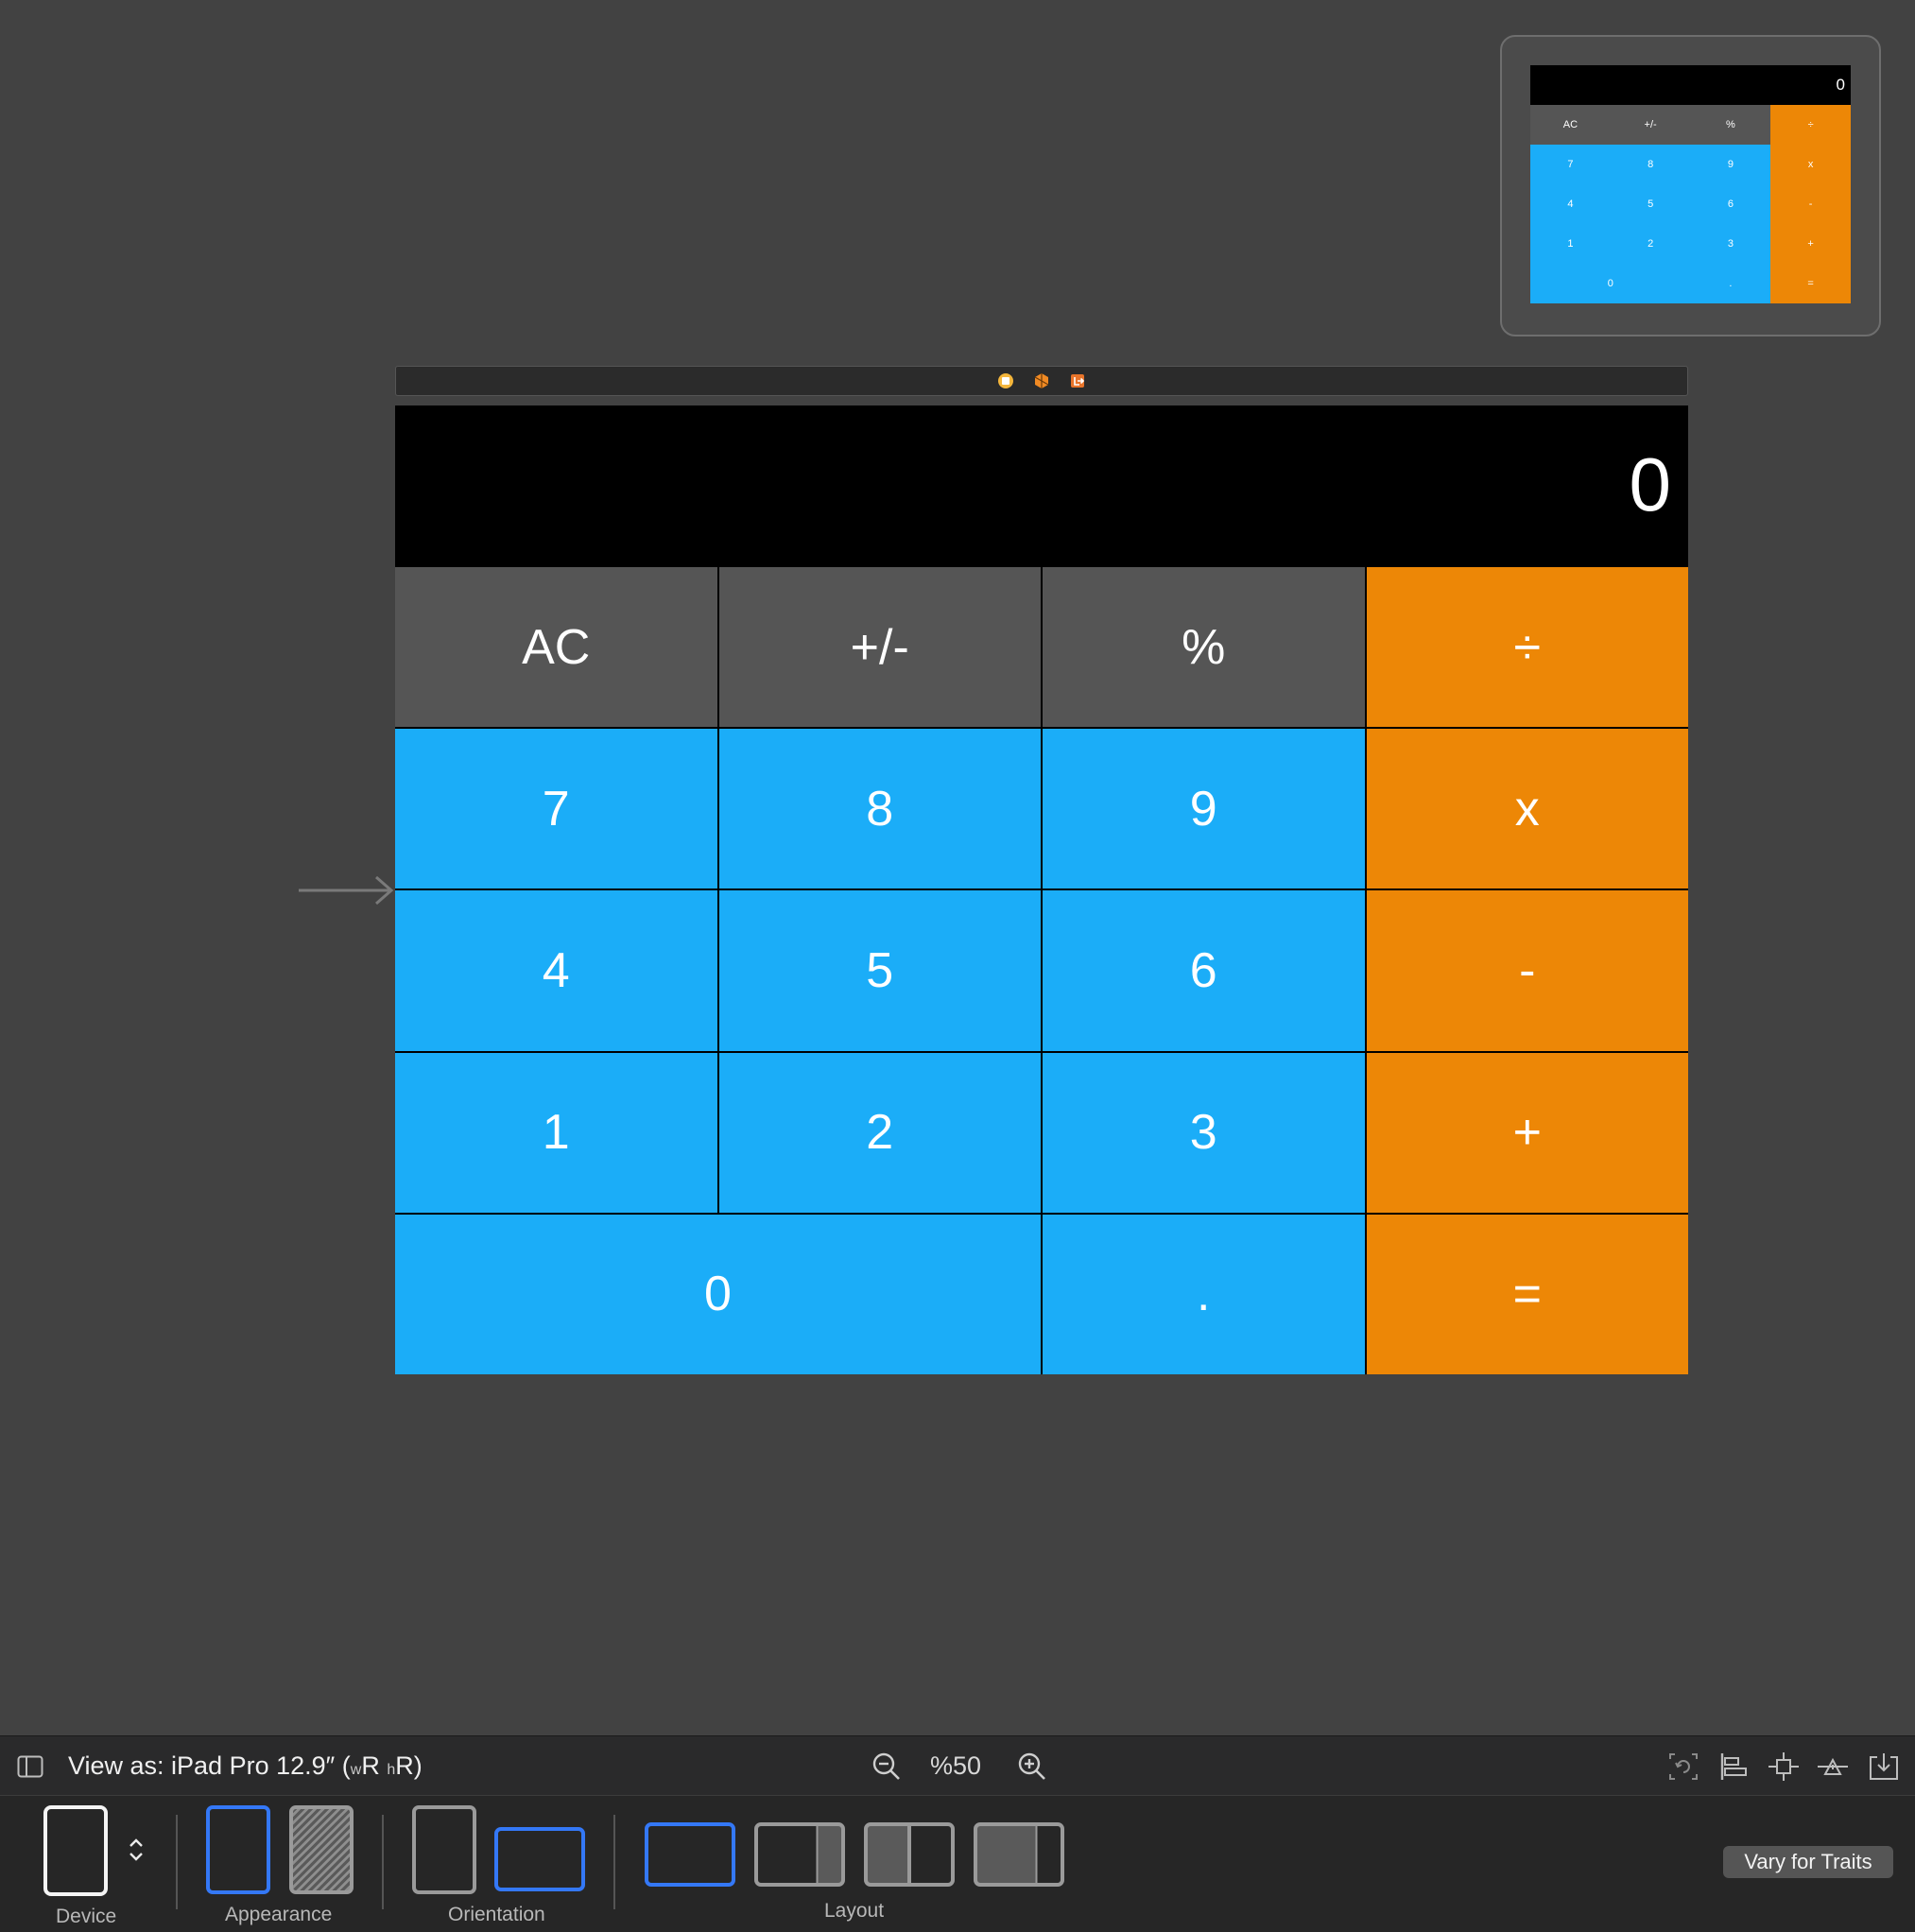  What do you see at coordinates (1735, 1766) in the screenshot?
I see `align-icon` at bounding box center [1735, 1766].